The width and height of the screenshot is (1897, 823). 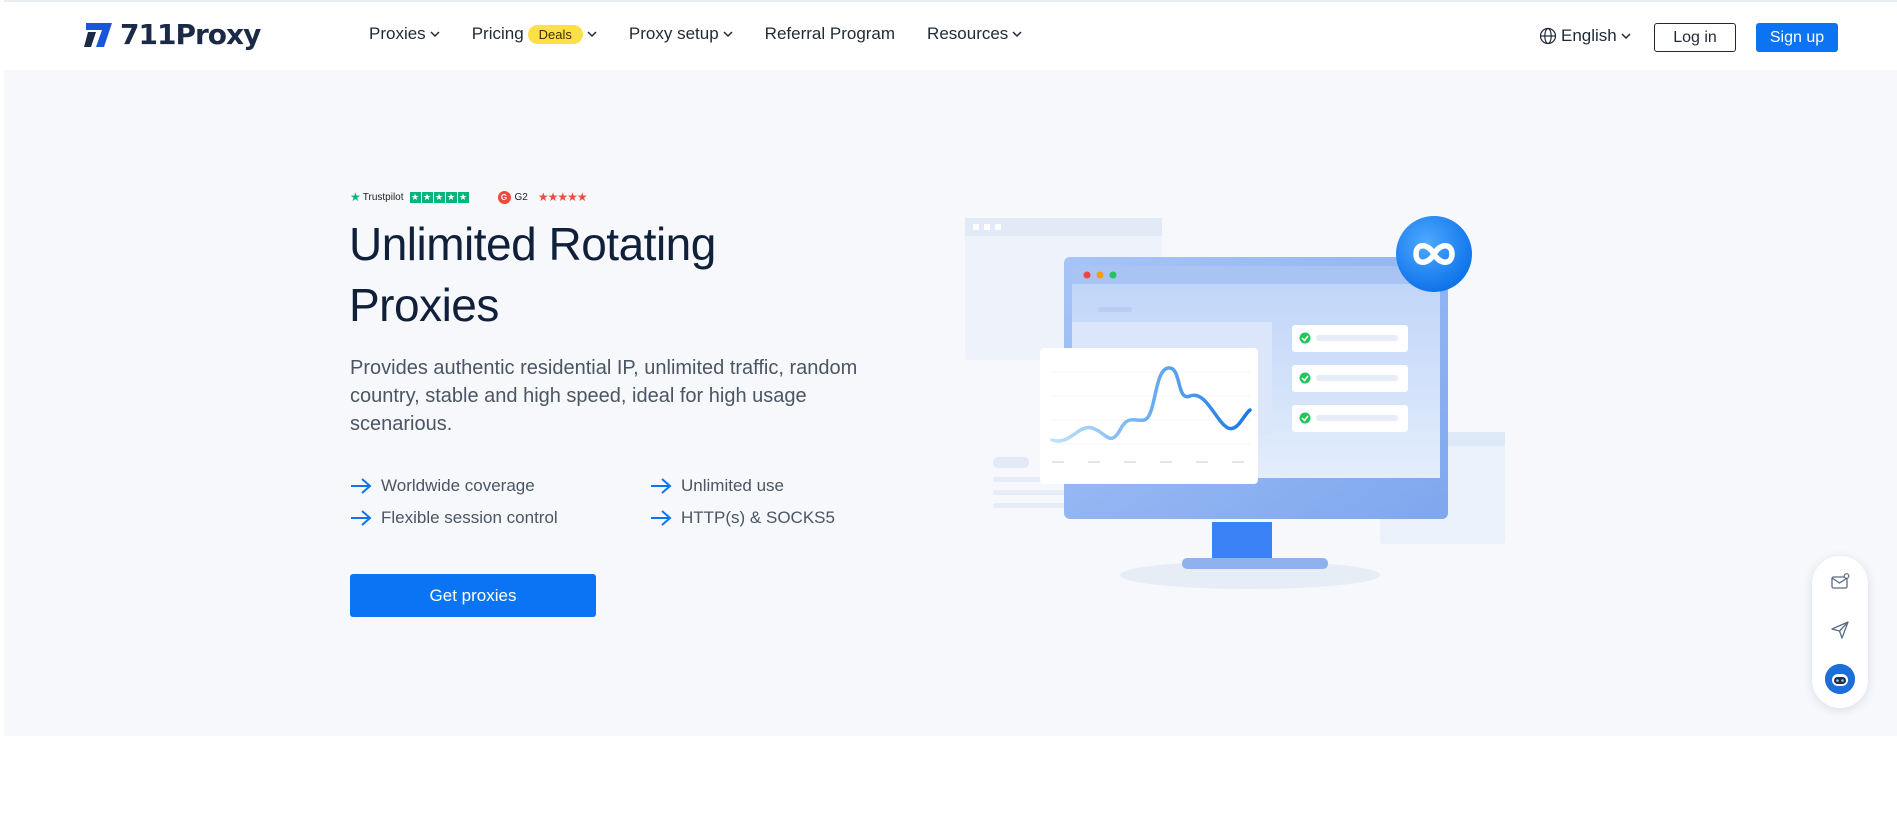 I want to click on brand-logo: 711Proxy, so click(x=172, y=34).